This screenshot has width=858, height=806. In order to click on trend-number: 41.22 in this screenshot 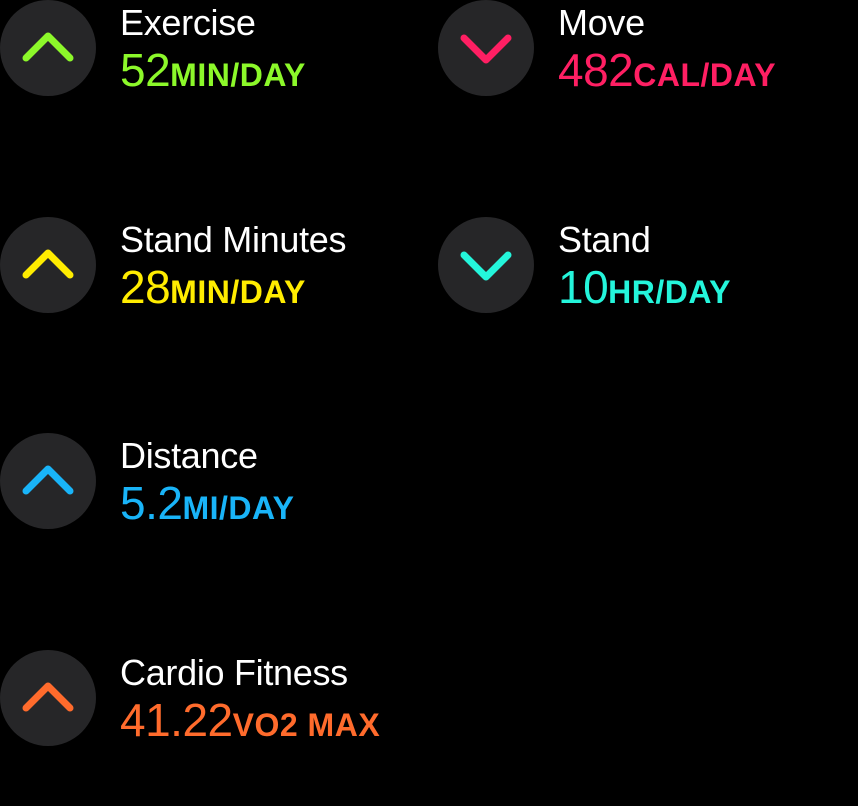, I will do `click(176, 720)`.